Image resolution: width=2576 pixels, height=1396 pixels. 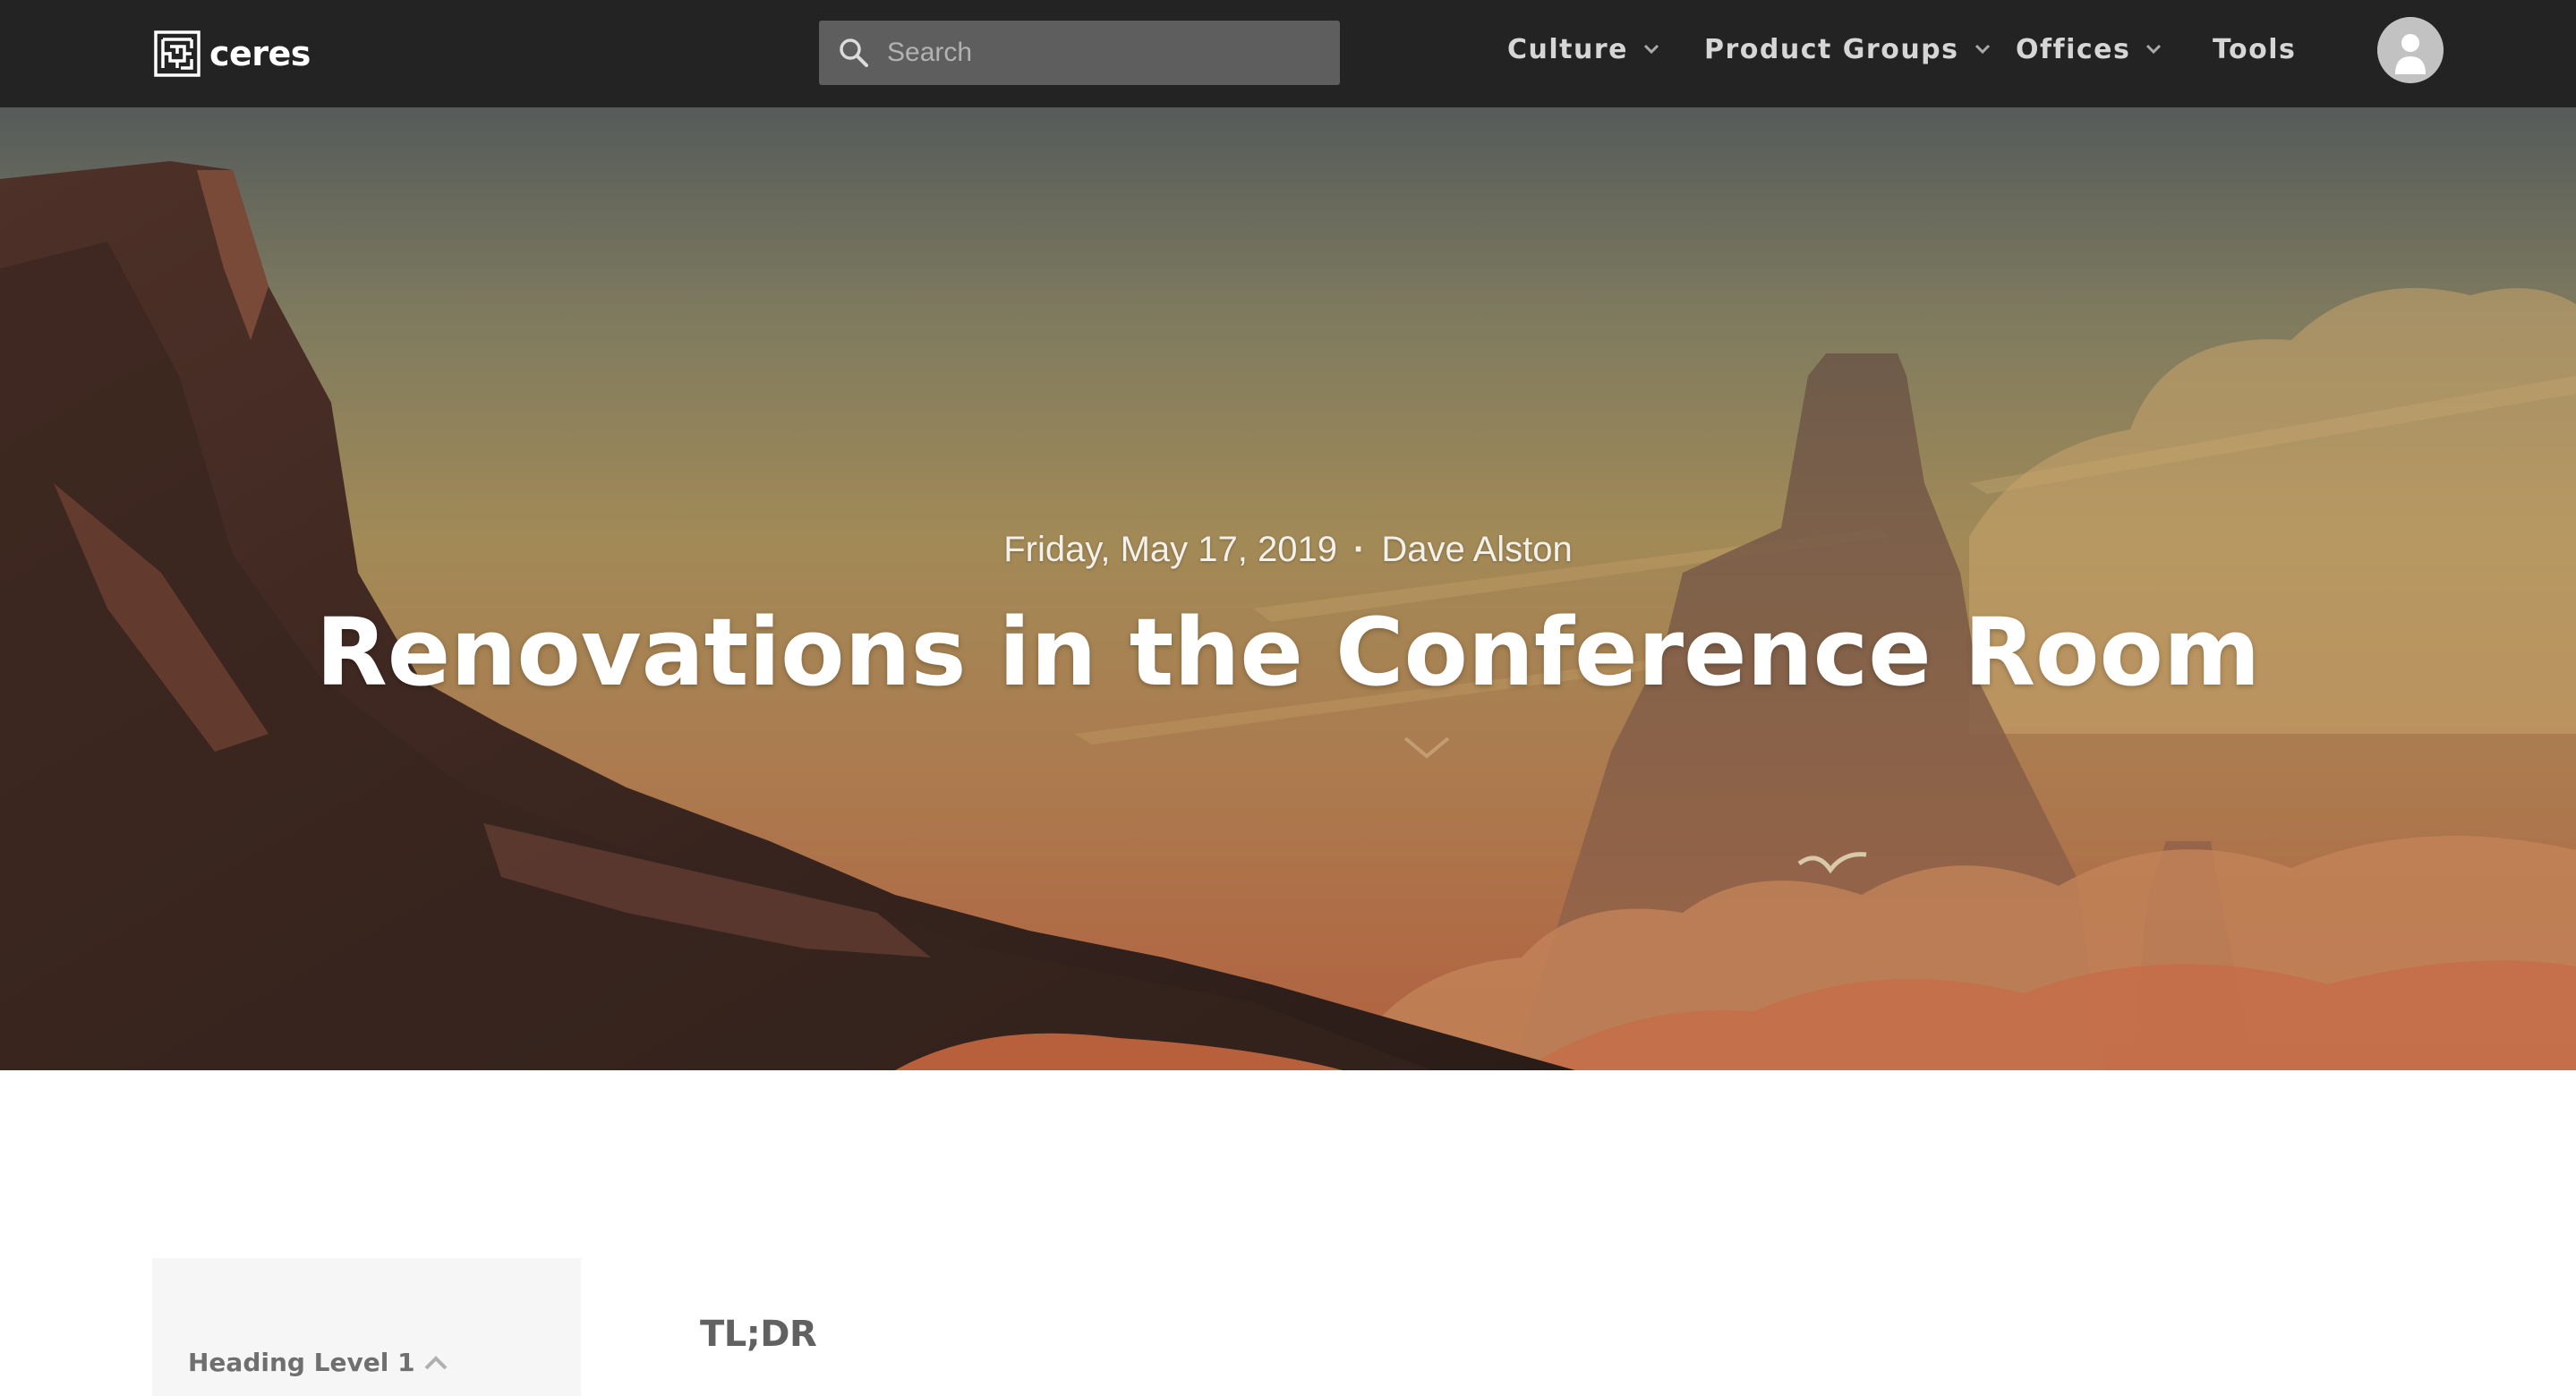 I want to click on nav-offices-label: Offices, so click(x=2073, y=49).